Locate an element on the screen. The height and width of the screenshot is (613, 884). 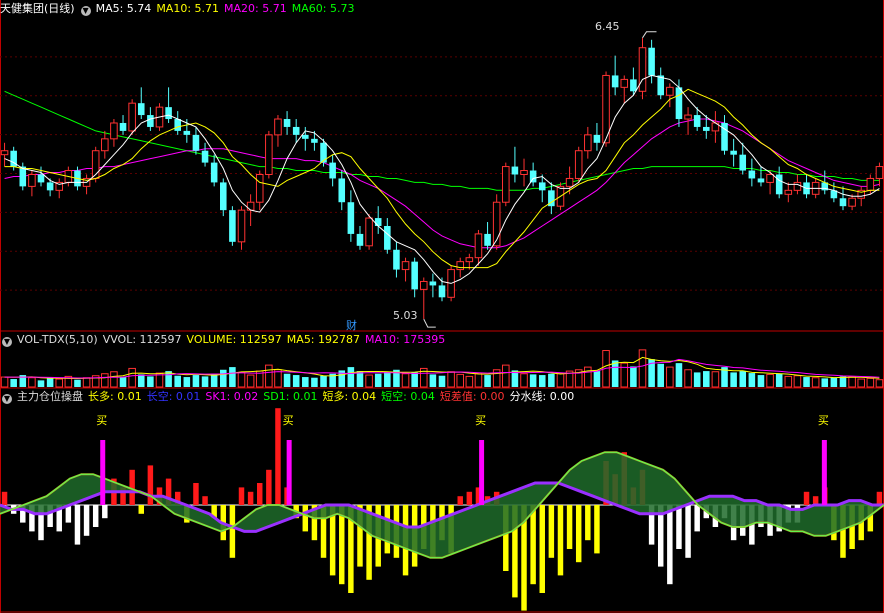
legend-short-bear: 短空: 0.04 is located at coordinates (408, 396).